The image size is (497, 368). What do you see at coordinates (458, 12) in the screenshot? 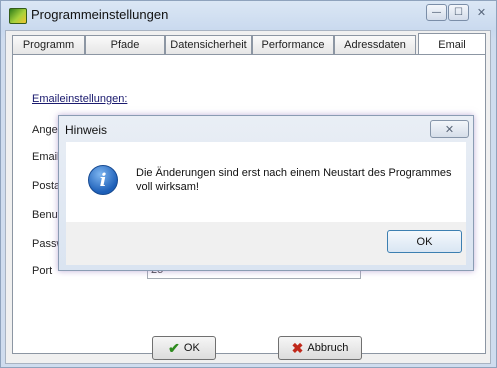
I see `maximize-button: ☐` at bounding box center [458, 12].